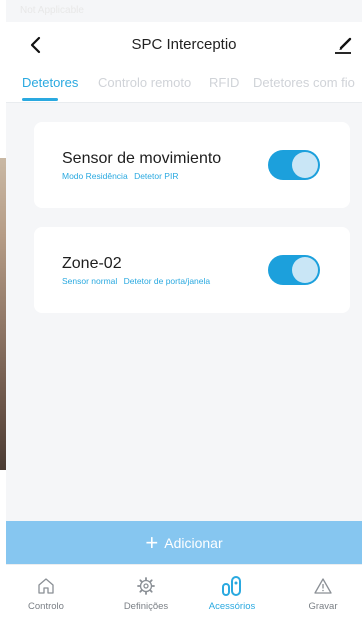  What do you see at coordinates (224, 82) in the screenshot?
I see `tab-rfid: RFID` at bounding box center [224, 82].